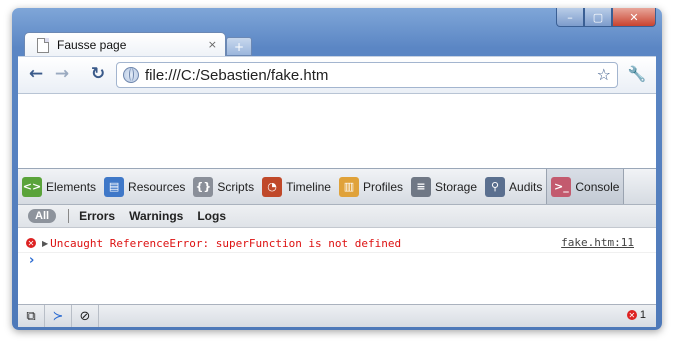 The height and width of the screenshot is (347, 684). What do you see at coordinates (637, 74) in the screenshot?
I see `wrench-menu-icon: 🔧` at bounding box center [637, 74].